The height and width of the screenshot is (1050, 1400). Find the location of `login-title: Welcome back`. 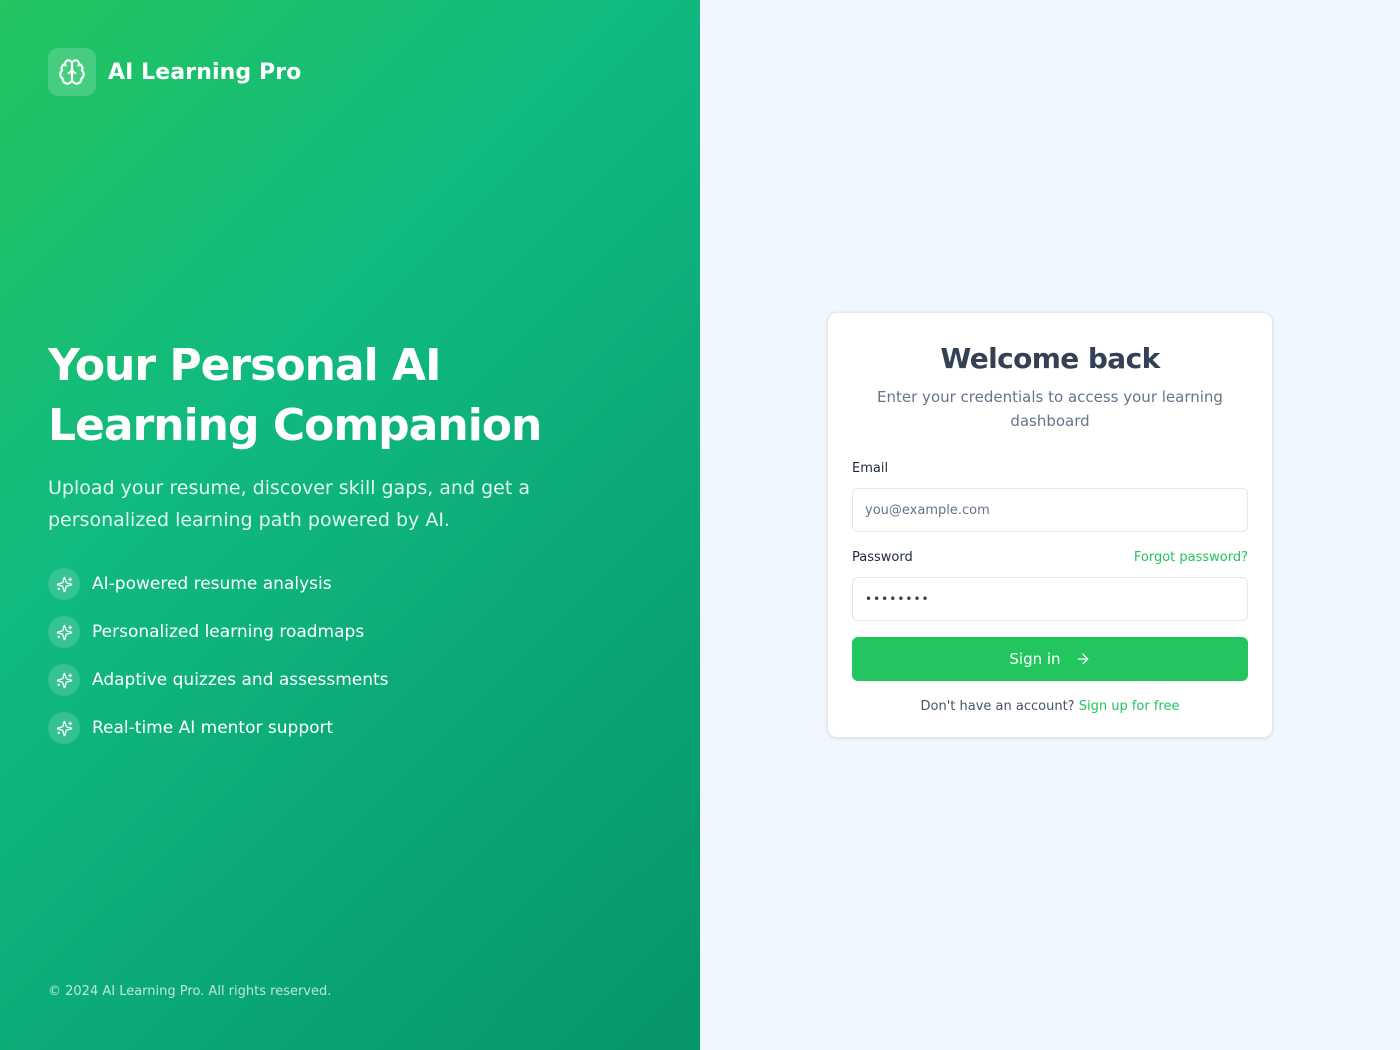

login-title: Welcome back is located at coordinates (1050, 358).